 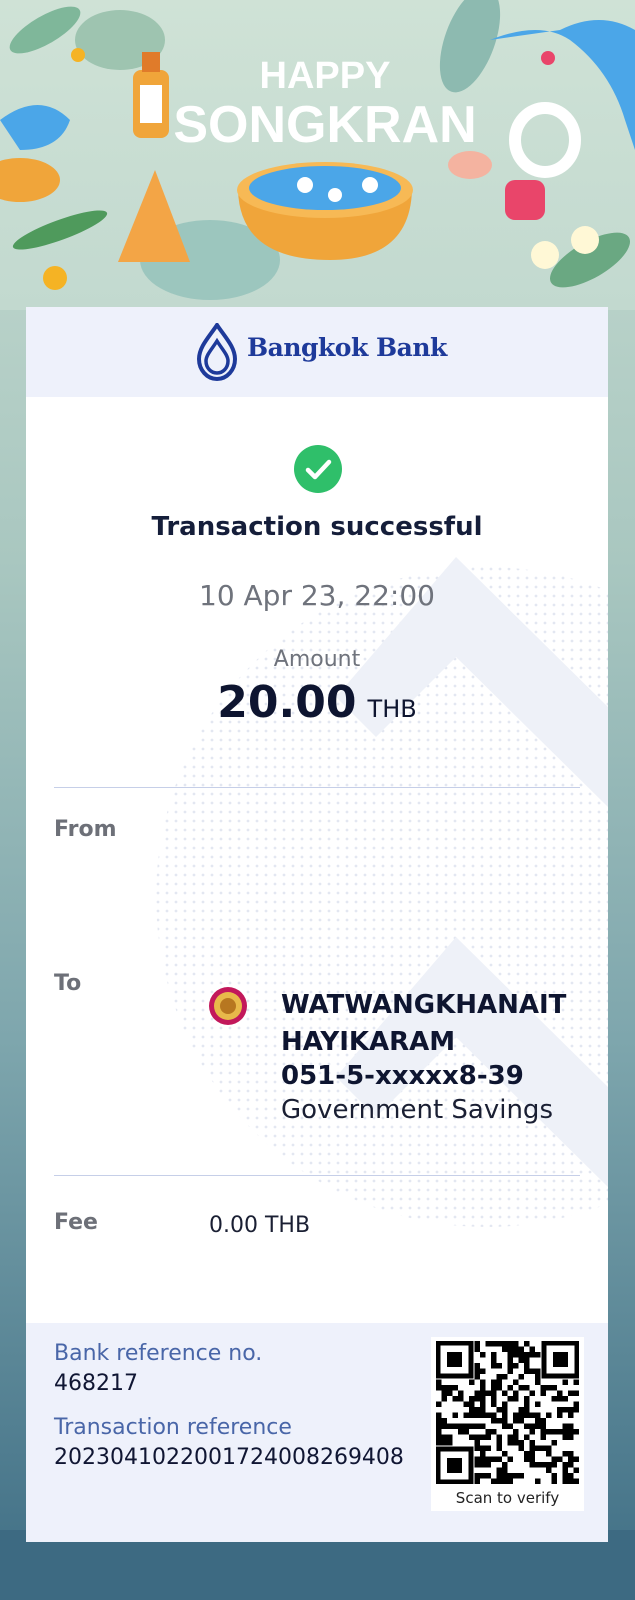 What do you see at coordinates (228, 1006) in the screenshot?
I see `temple-seal-icon` at bounding box center [228, 1006].